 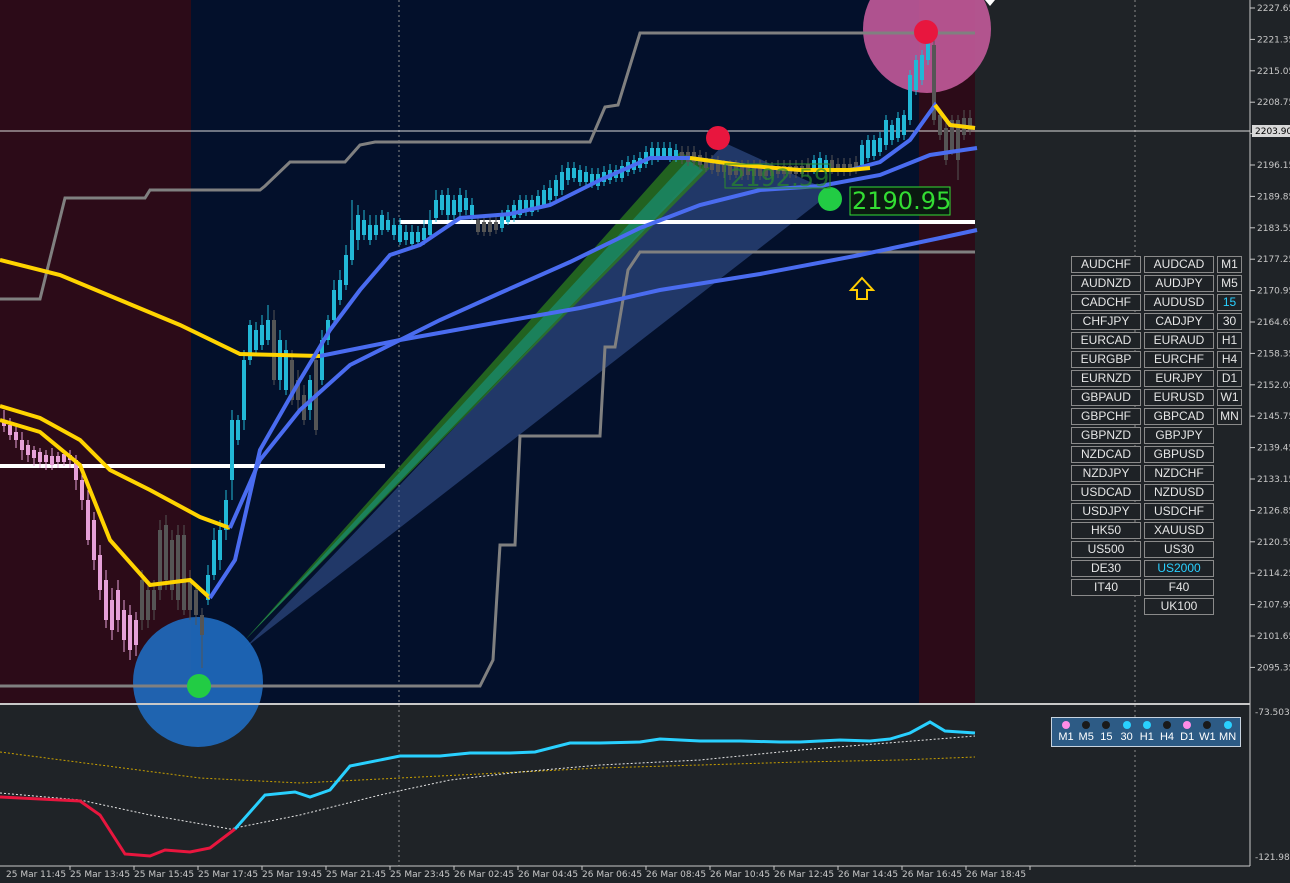 I want to click on symbol-button-usdjpy: USDJPY, so click(x=1106, y=511).